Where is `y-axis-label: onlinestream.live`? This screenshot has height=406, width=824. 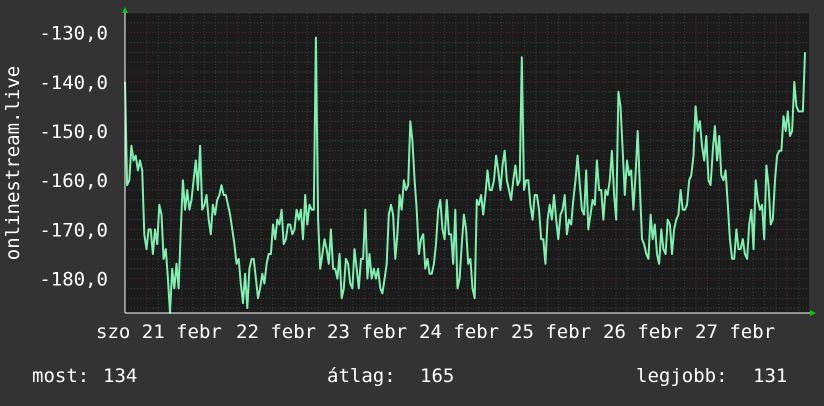 y-axis-label: onlinestream.live is located at coordinates (13, 163).